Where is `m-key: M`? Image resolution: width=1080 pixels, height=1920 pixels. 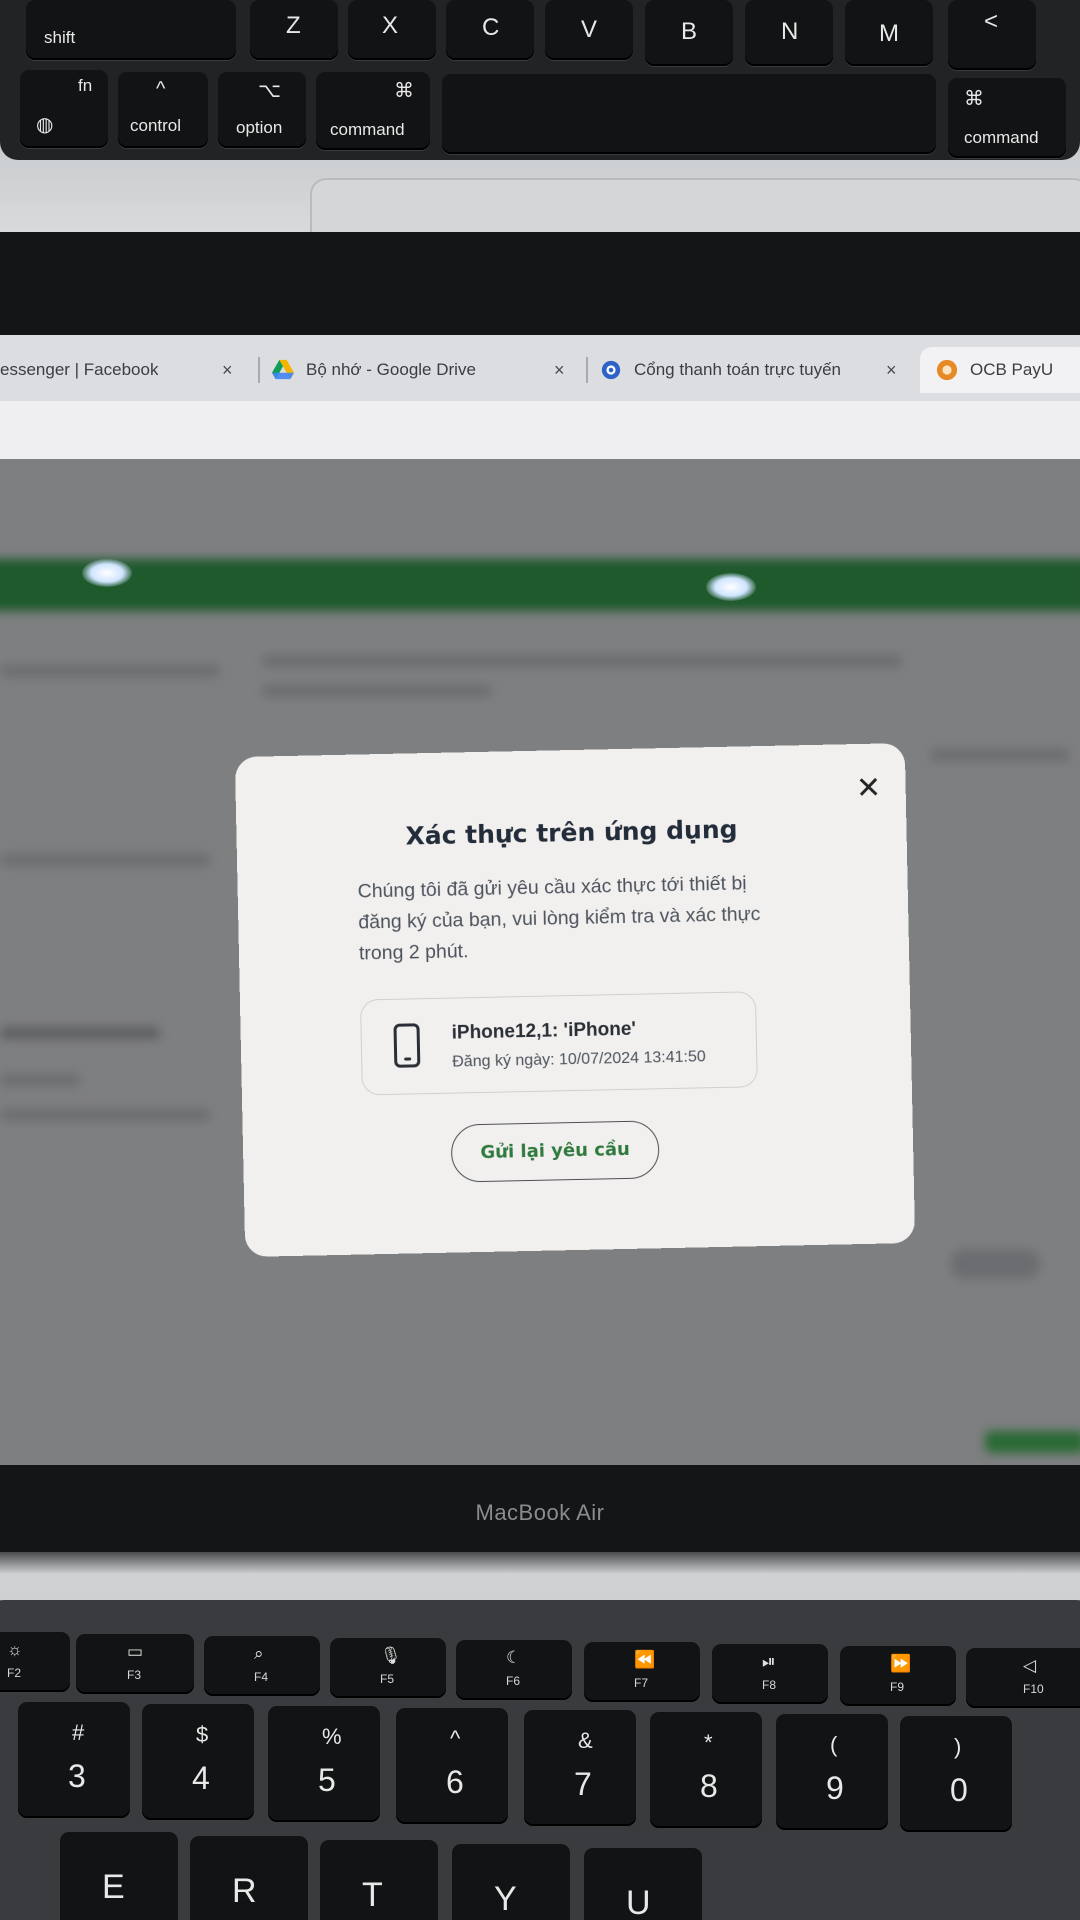 m-key: M is located at coordinates (889, 33).